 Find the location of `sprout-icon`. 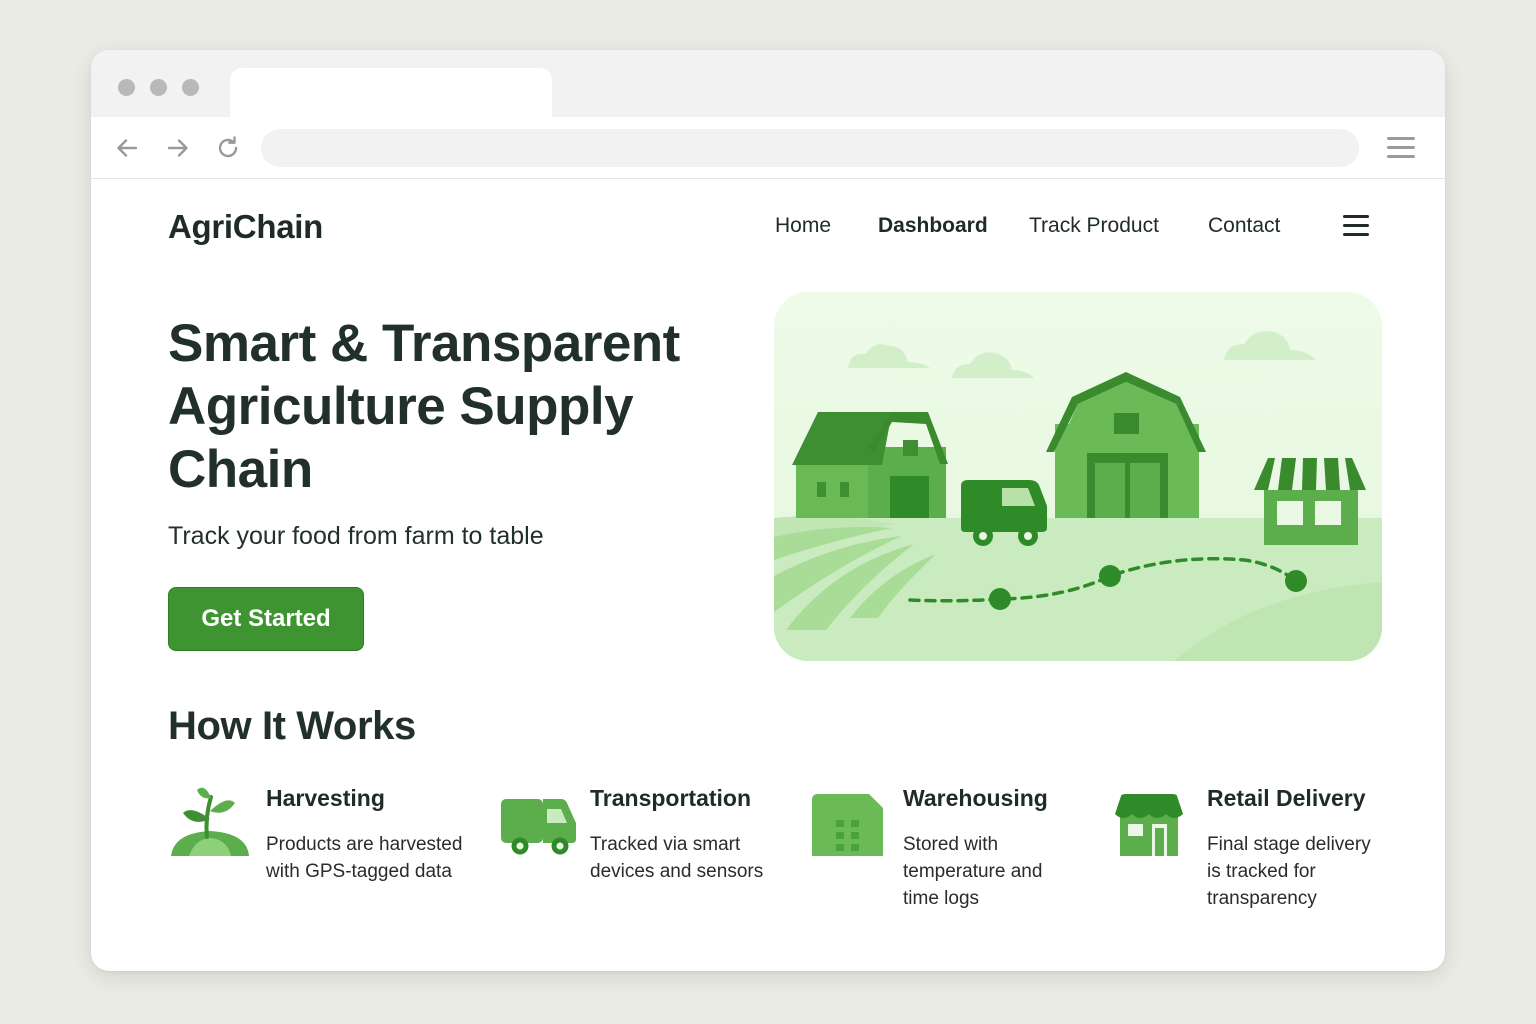

sprout-icon is located at coordinates (210, 821).